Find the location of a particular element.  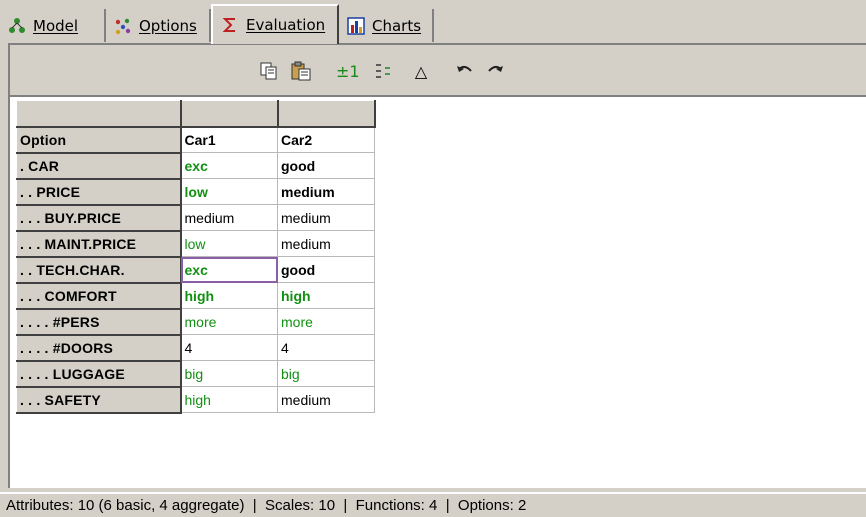

table-row: . . . . #DOORS 4 4 is located at coordinates (195, 348).